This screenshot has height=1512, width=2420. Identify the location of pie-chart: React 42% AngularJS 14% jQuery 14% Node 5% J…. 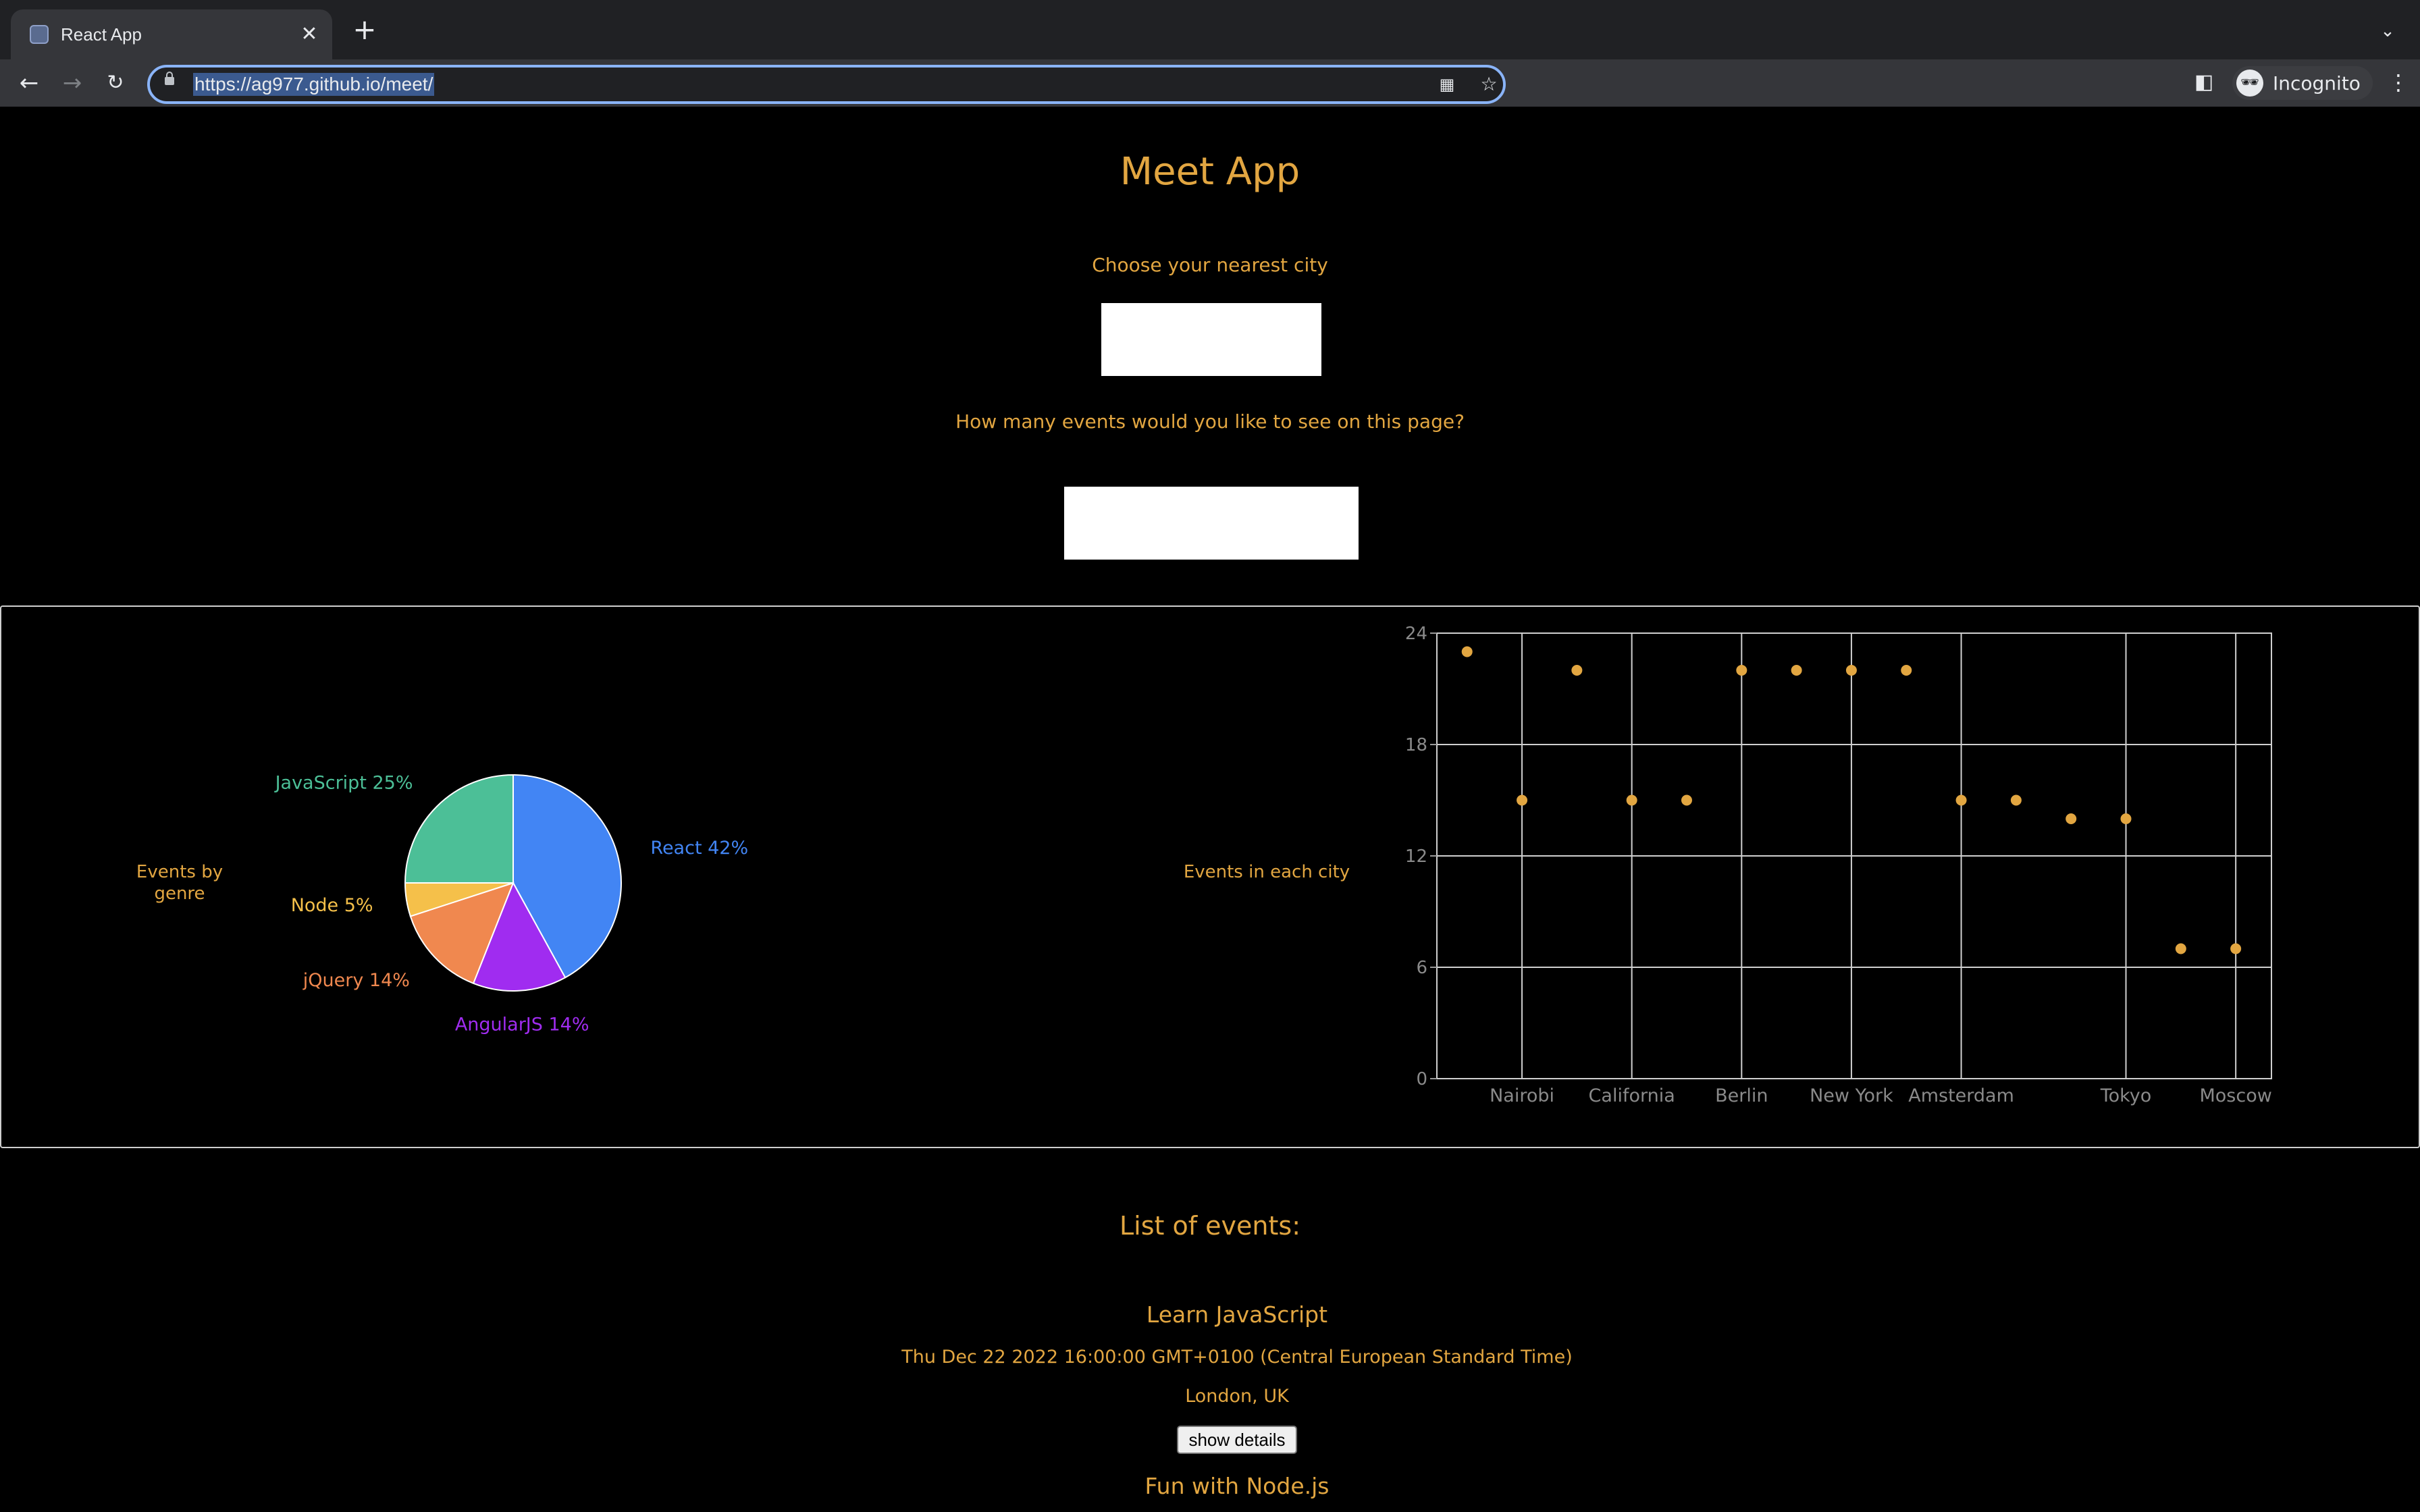
(511, 904).